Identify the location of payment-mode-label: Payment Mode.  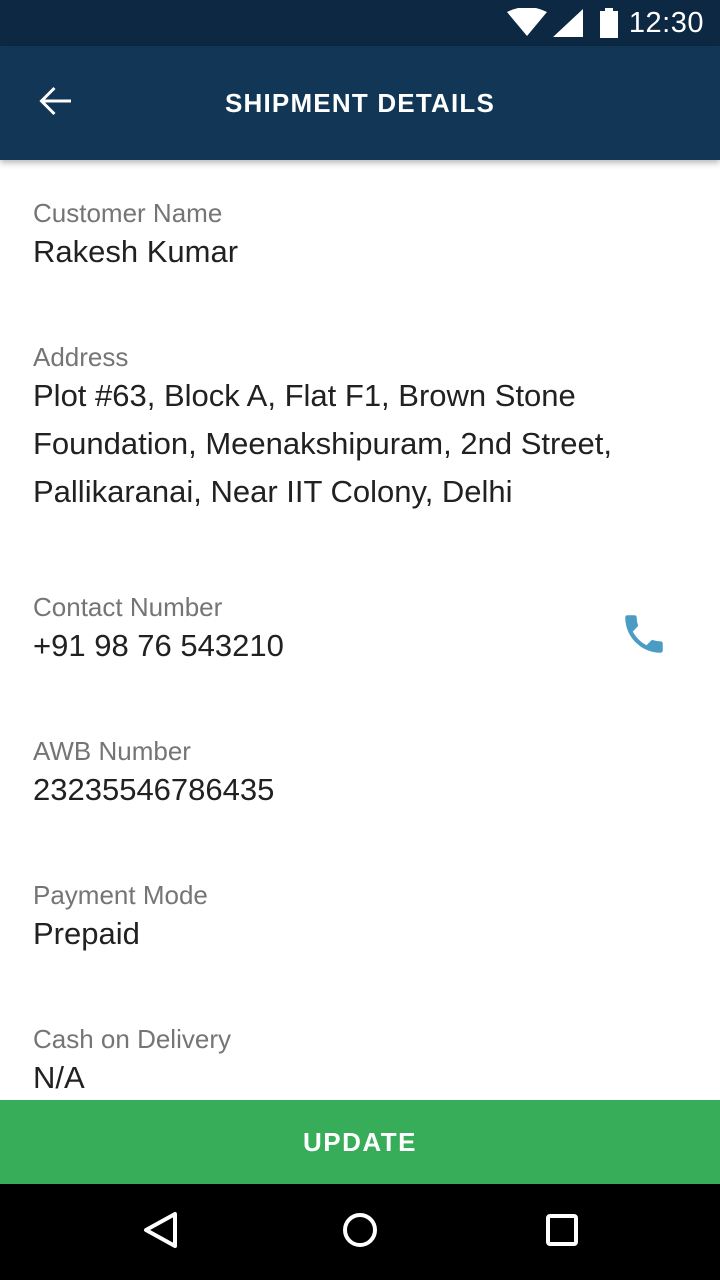
(120, 895).